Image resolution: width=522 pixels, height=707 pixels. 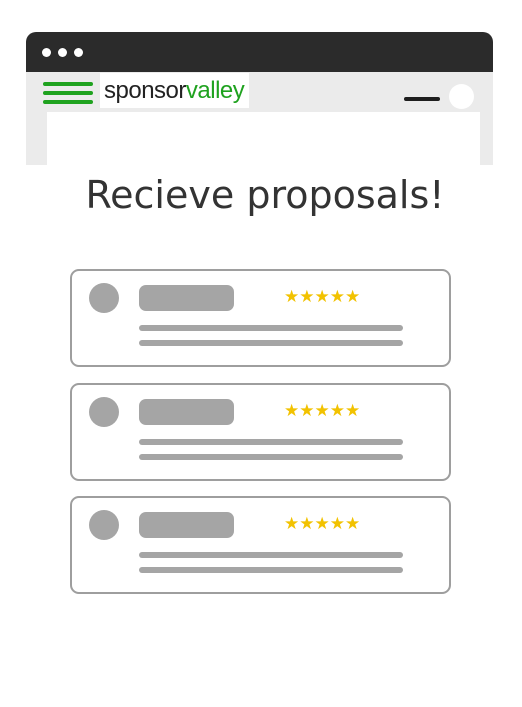 What do you see at coordinates (259, 52) in the screenshot?
I see `window-titlebar` at bounding box center [259, 52].